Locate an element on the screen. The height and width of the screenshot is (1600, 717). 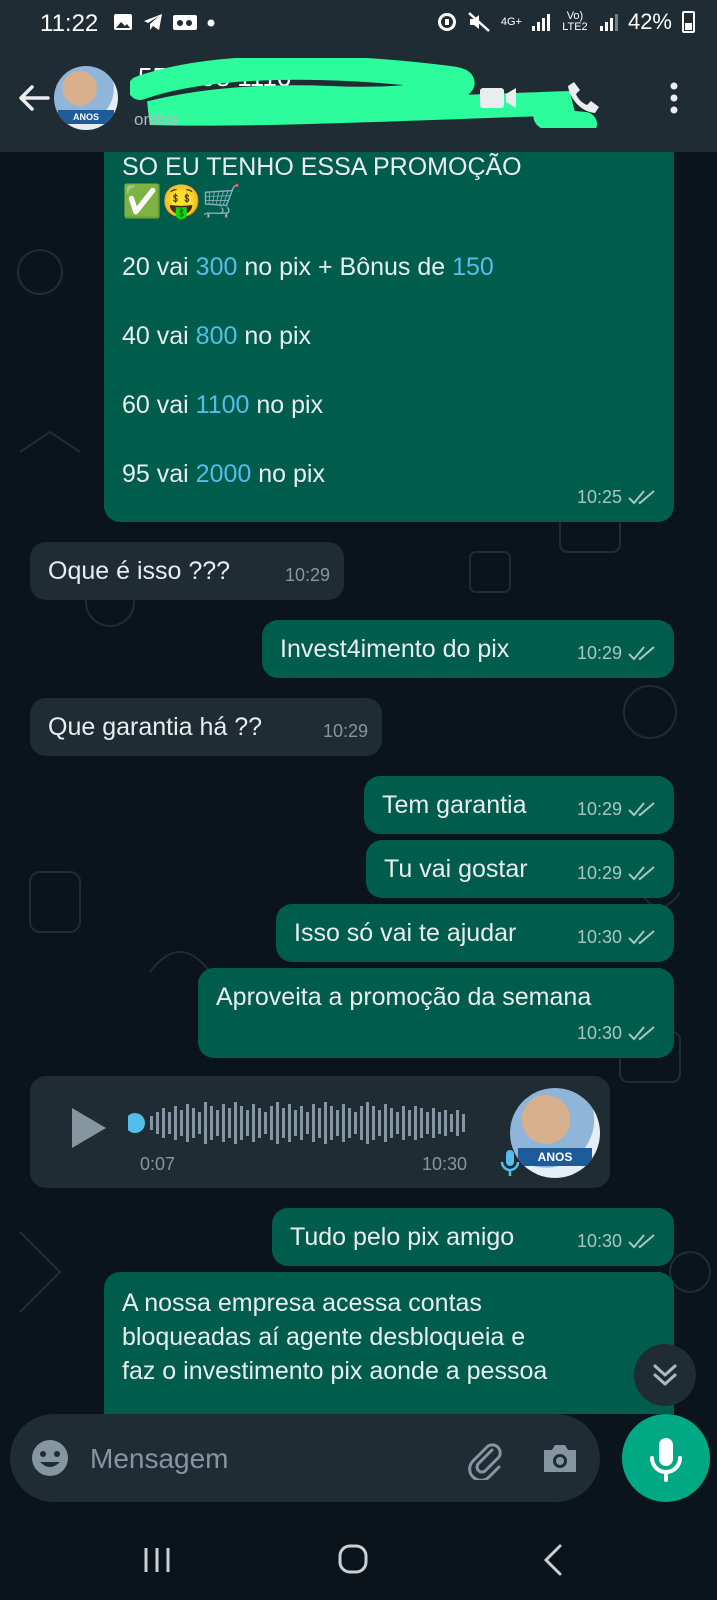
arrow-left-icon is located at coordinates (34, 98).